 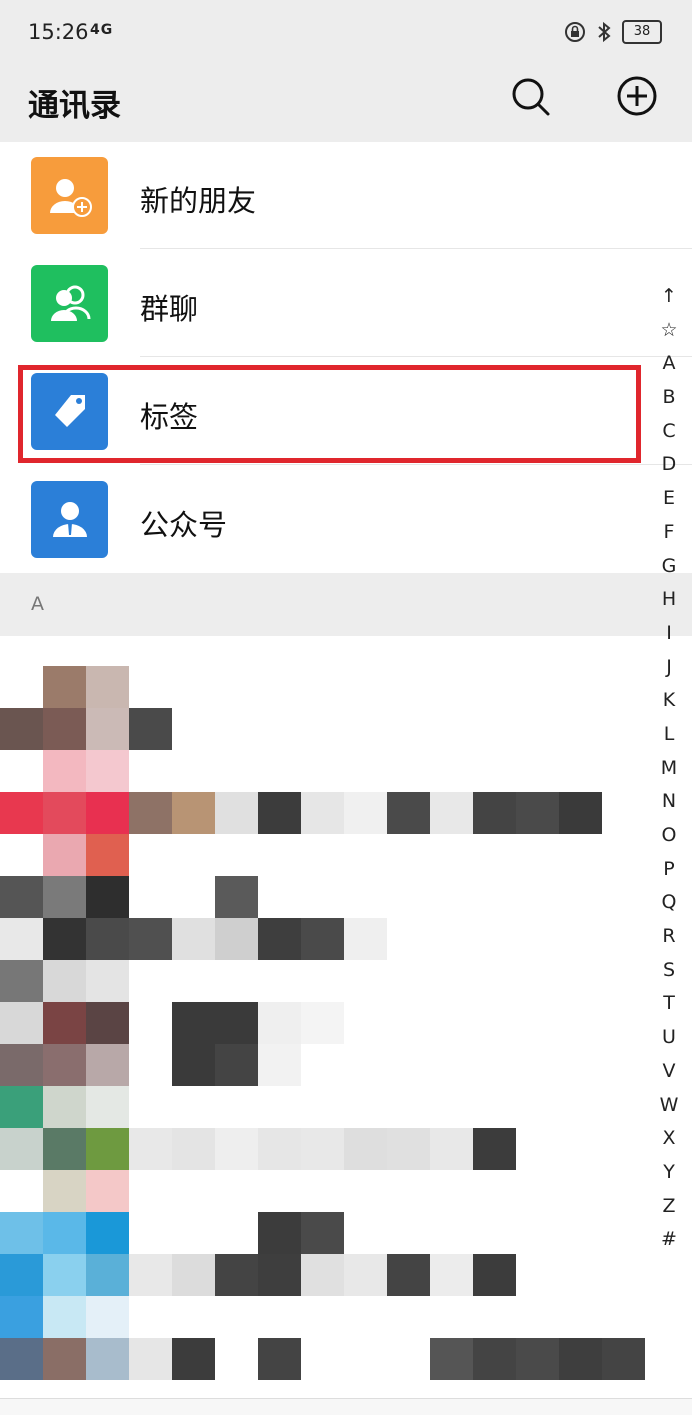 What do you see at coordinates (669, 533) in the screenshot?
I see `index-letter: F` at bounding box center [669, 533].